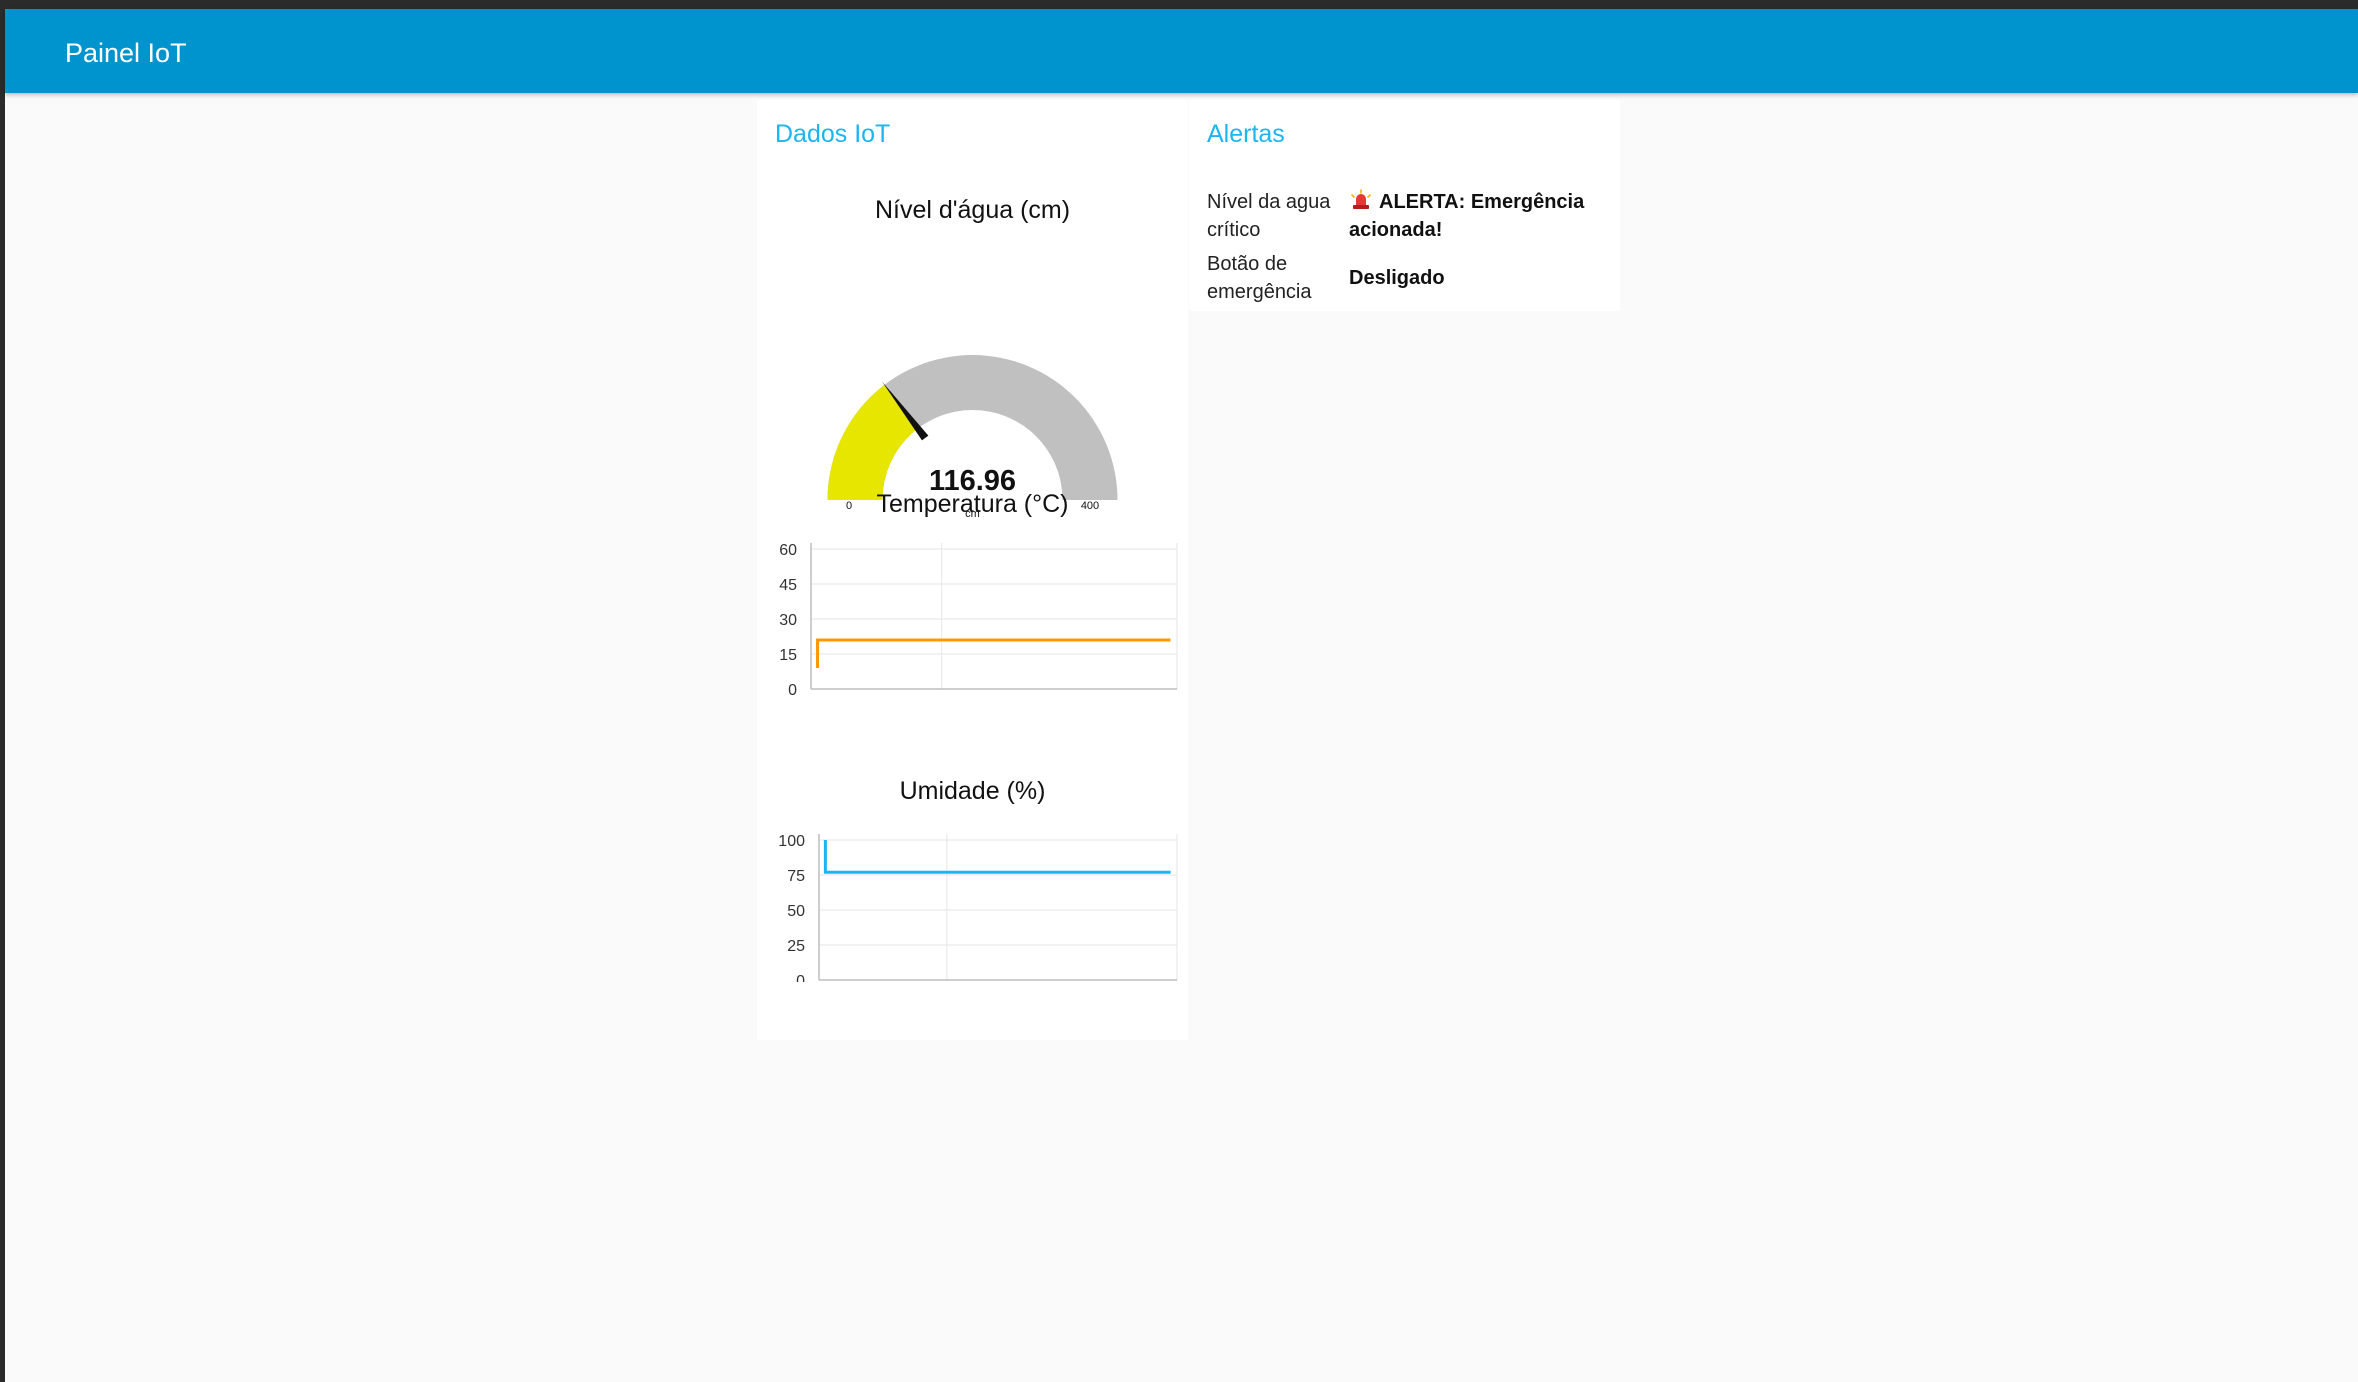 Image resolution: width=2358 pixels, height=1382 pixels. I want to click on alarm-light-icon, so click(1361, 199).